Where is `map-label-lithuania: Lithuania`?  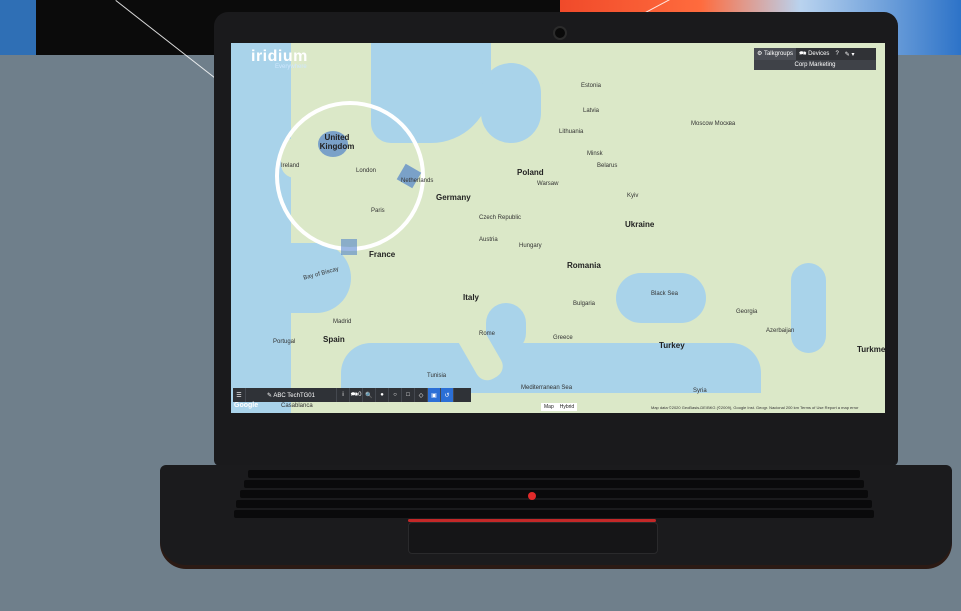 map-label-lithuania: Lithuania is located at coordinates (571, 132).